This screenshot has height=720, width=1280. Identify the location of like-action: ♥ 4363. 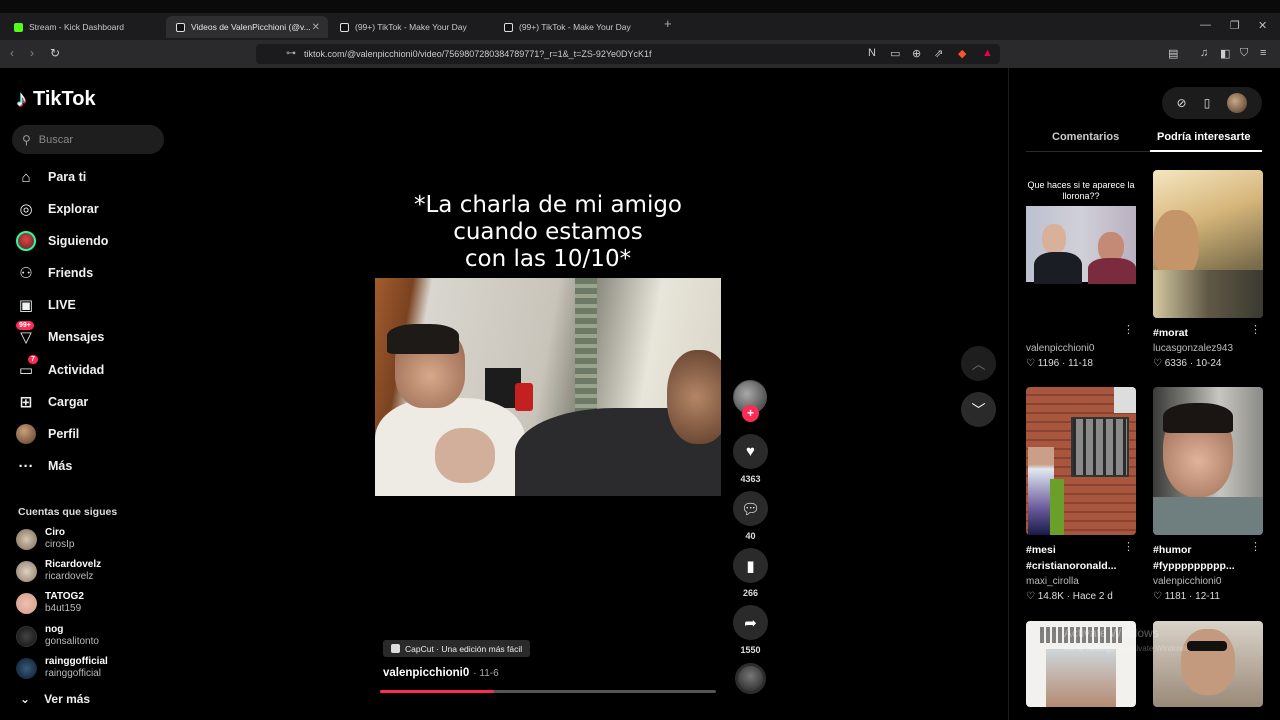
(750, 459).